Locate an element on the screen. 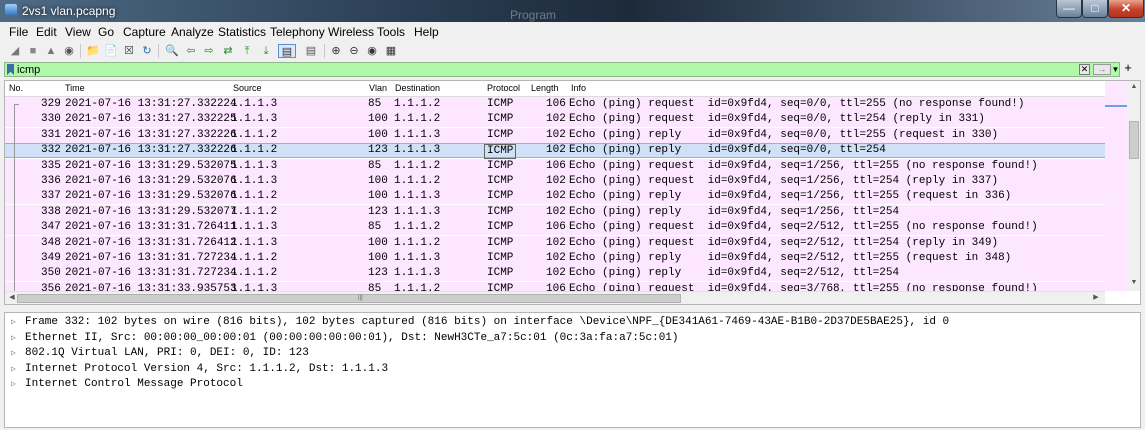  column-header-no: No. is located at coordinates (16, 88).